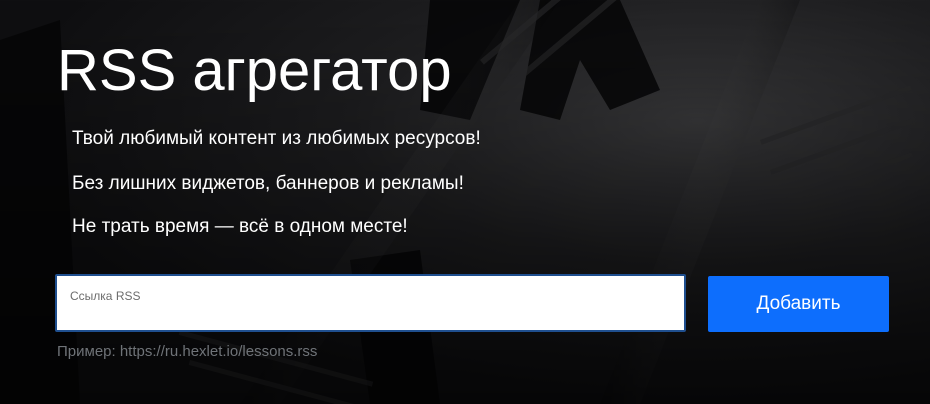  Describe the element at coordinates (798, 304) in the screenshot. I see `add-button: Добавить` at that location.